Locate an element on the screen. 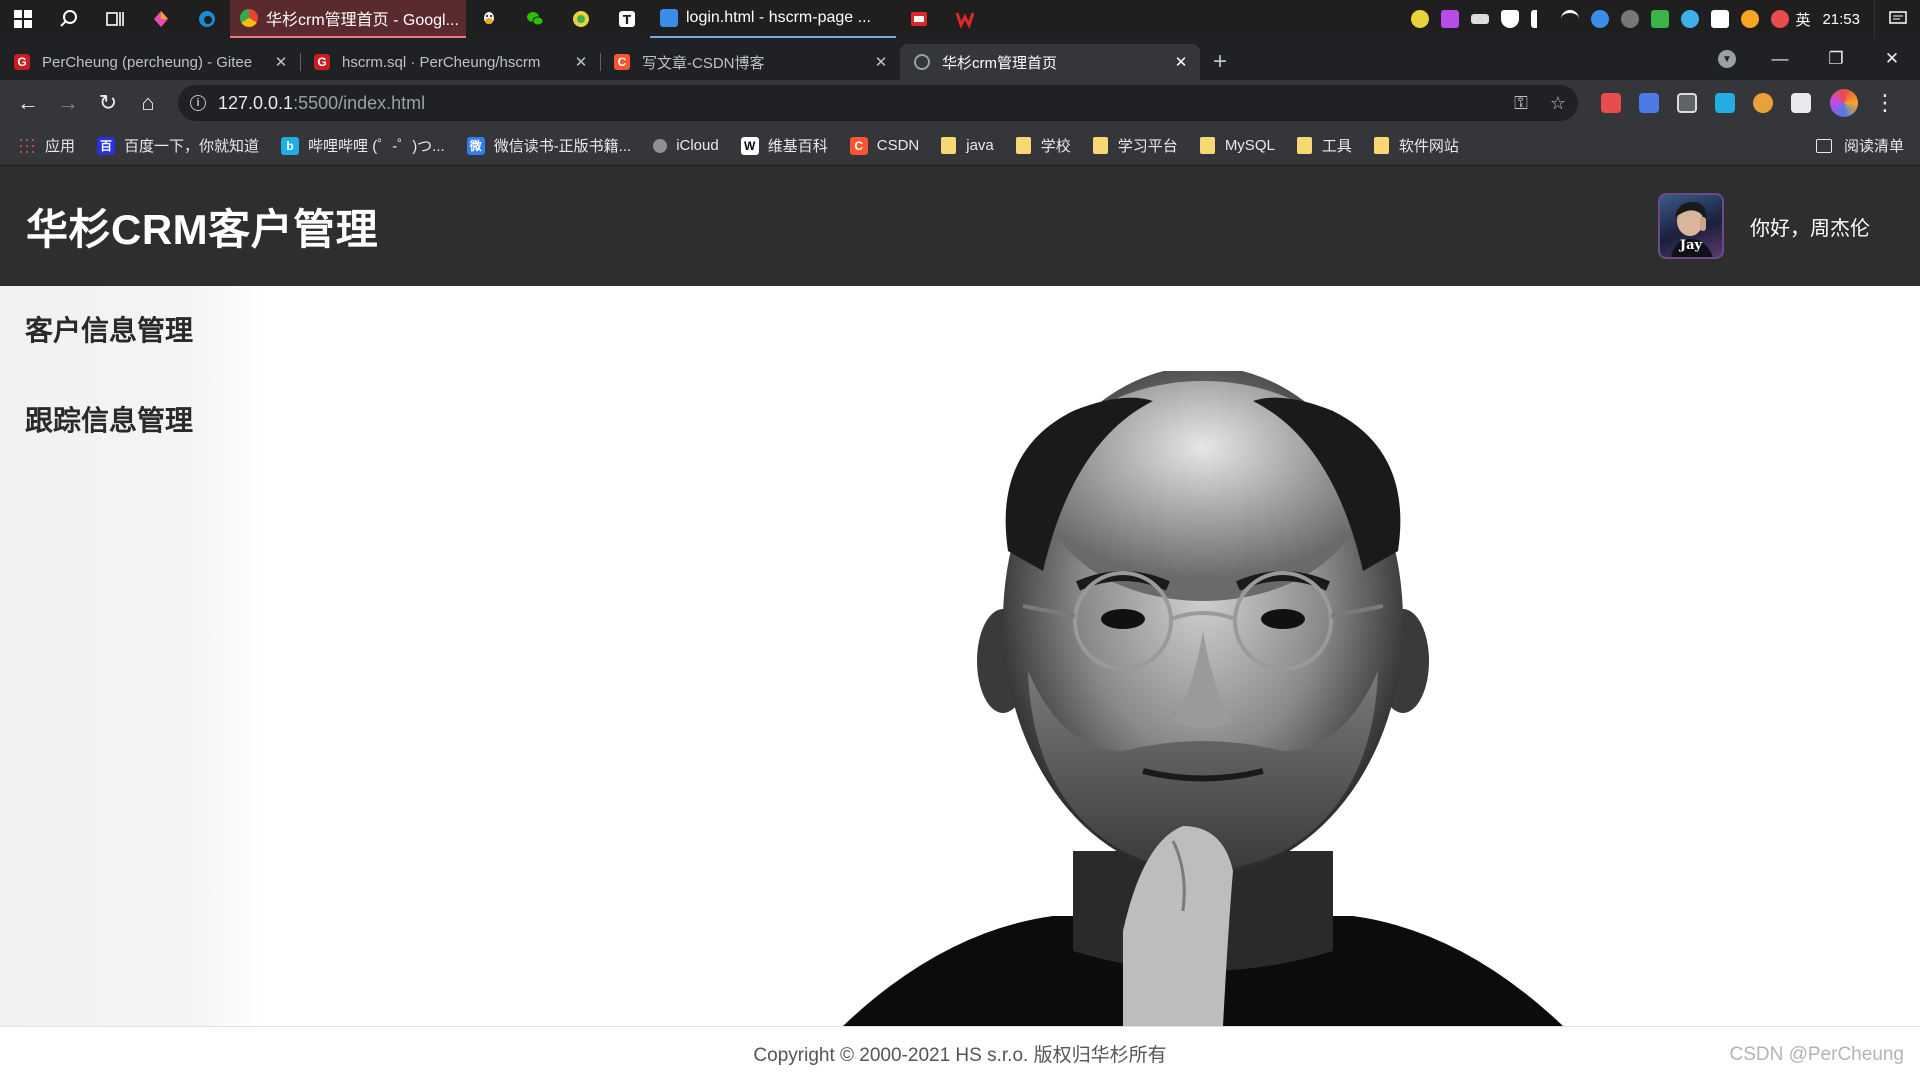  bookmark-folder-mysql: MySQL is located at coordinates (1237, 145).